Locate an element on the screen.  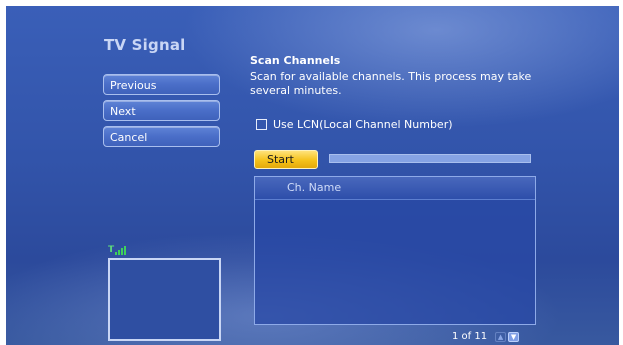
signal-strength-icon: 𝗧 is located at coordinates (117, 250).